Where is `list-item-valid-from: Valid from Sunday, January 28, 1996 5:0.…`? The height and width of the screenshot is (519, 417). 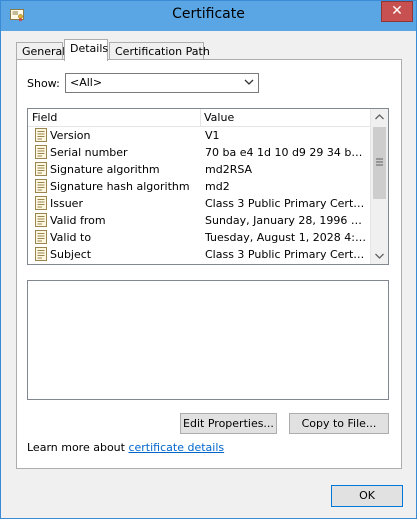 list-item-valid-from: Valid from Sunday, January 28, 1996 5:0.… is located at coordinates (199, 220).